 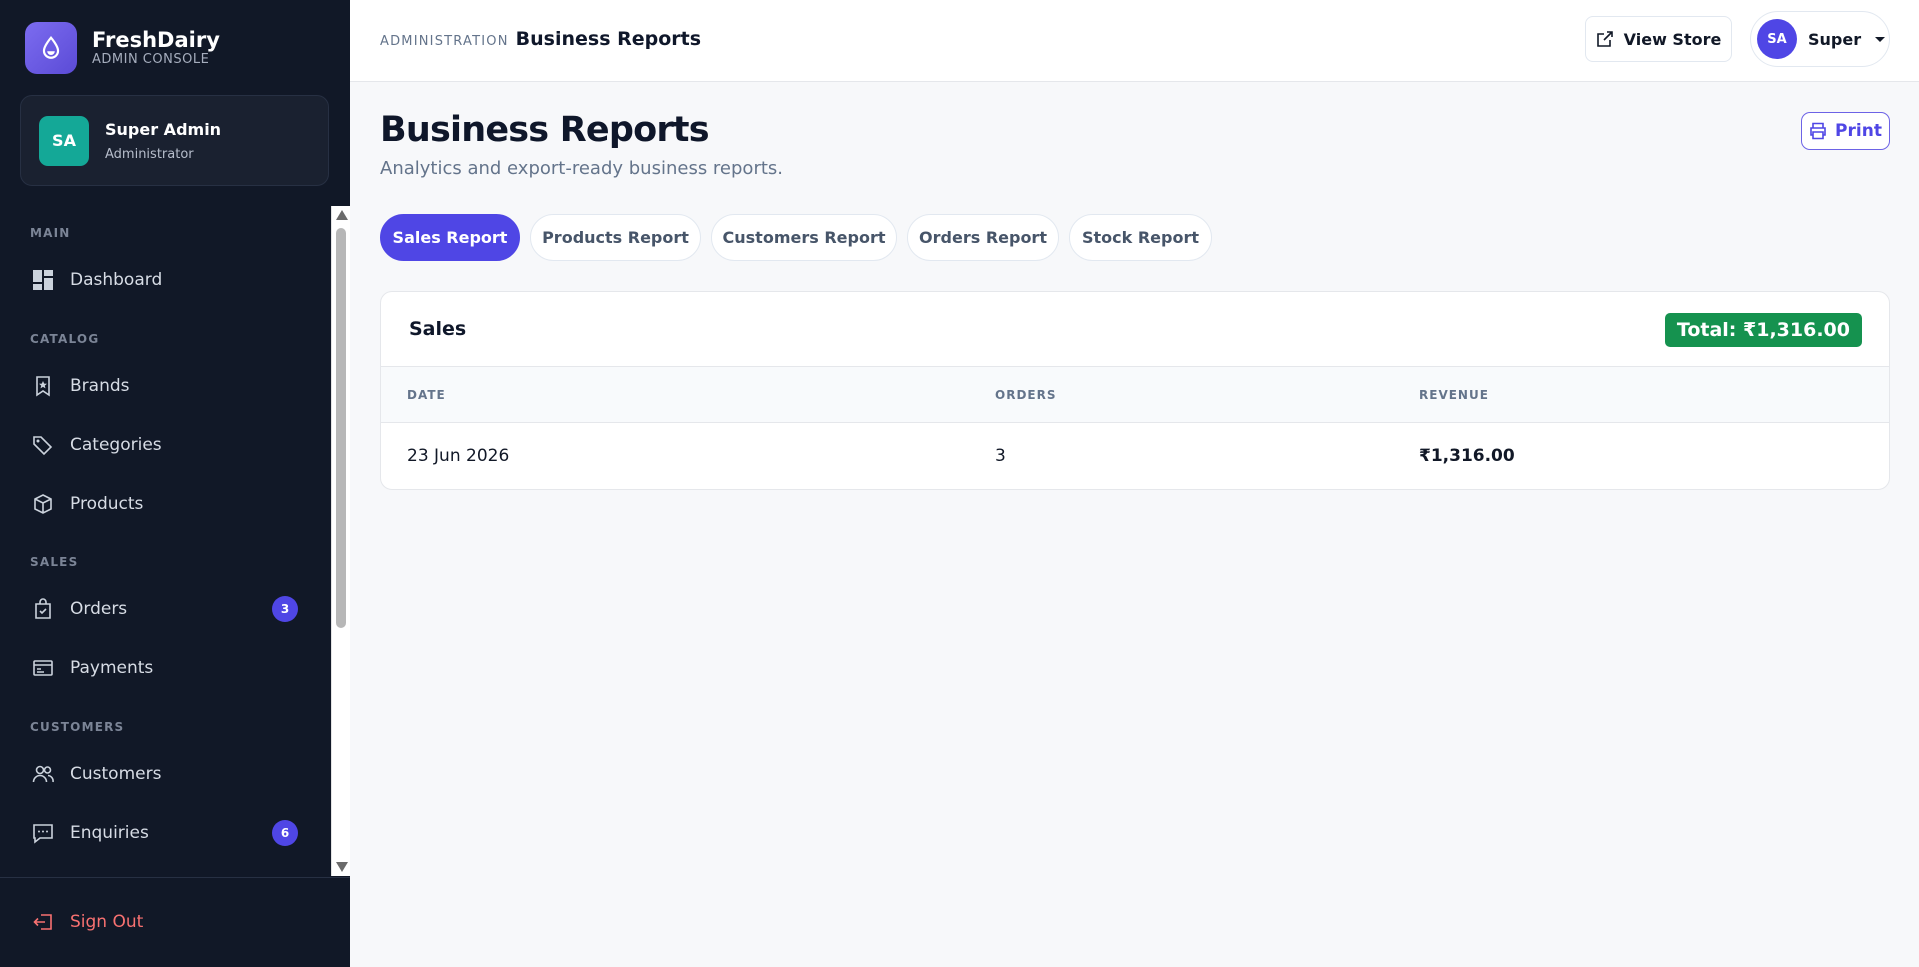 What do you see at coordinates (983, 237) in the screenshot?
I see `tab-orders-report: Orders Report` at bounding box center [983, 237].